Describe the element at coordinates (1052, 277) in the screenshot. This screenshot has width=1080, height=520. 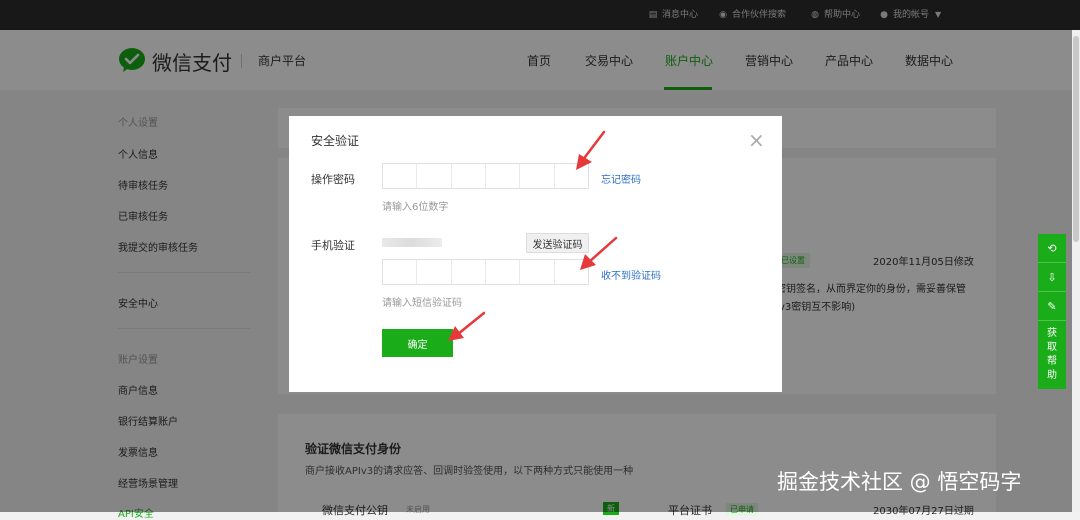
I see `thumb-icon: ⇩` at that location.